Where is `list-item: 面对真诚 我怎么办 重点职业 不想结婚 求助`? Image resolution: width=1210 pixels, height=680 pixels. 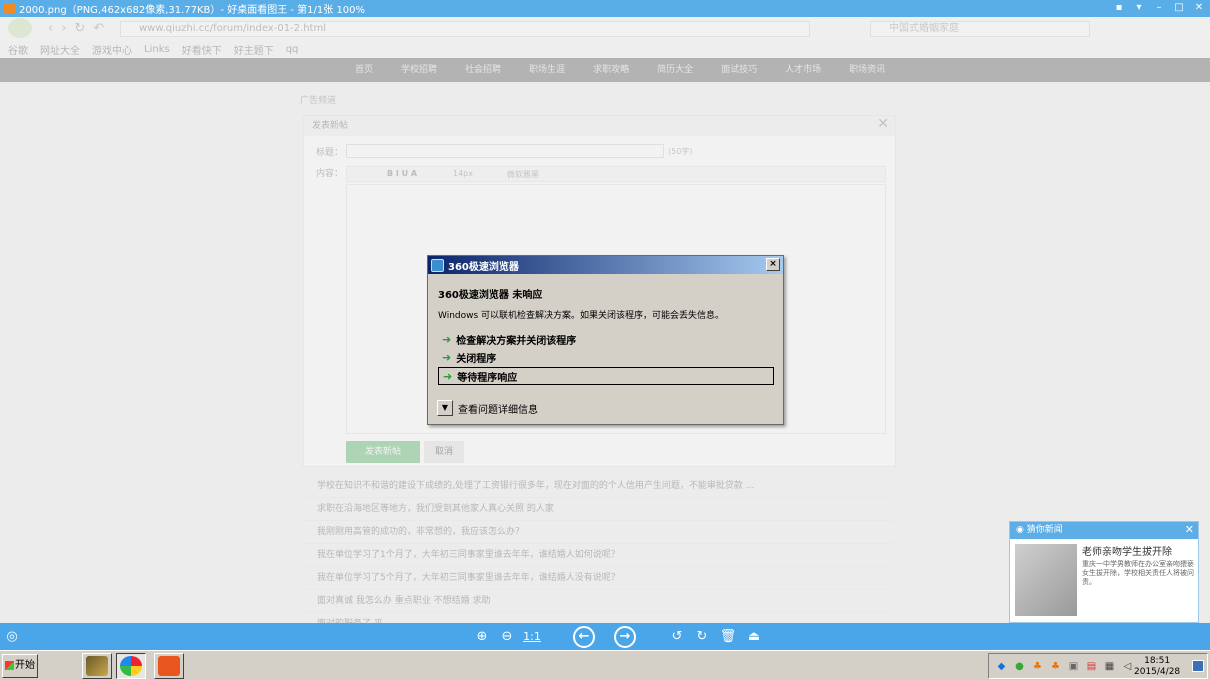 list-item: 面对真诚 我怎么办 重点职业 不想结婚 求助 is located at coordinates (598, 601).